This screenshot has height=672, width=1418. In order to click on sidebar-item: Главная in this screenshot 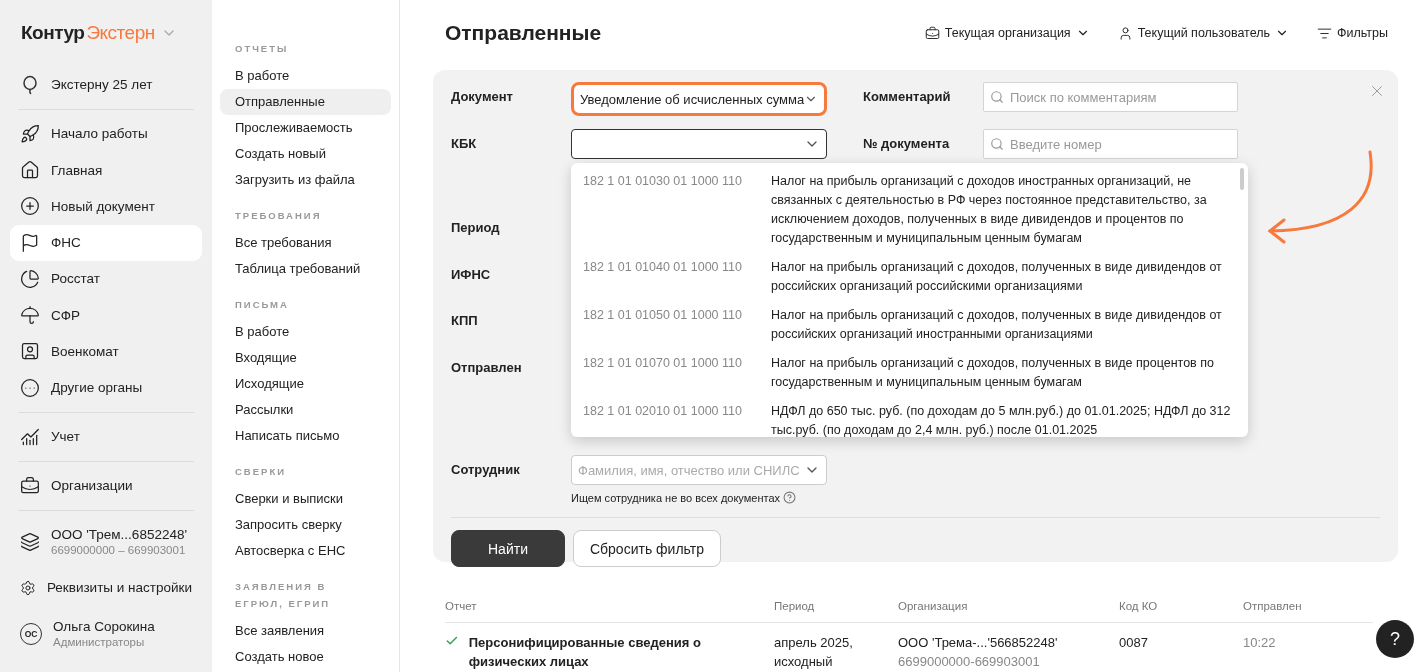, I will do `click(106, 170)`.